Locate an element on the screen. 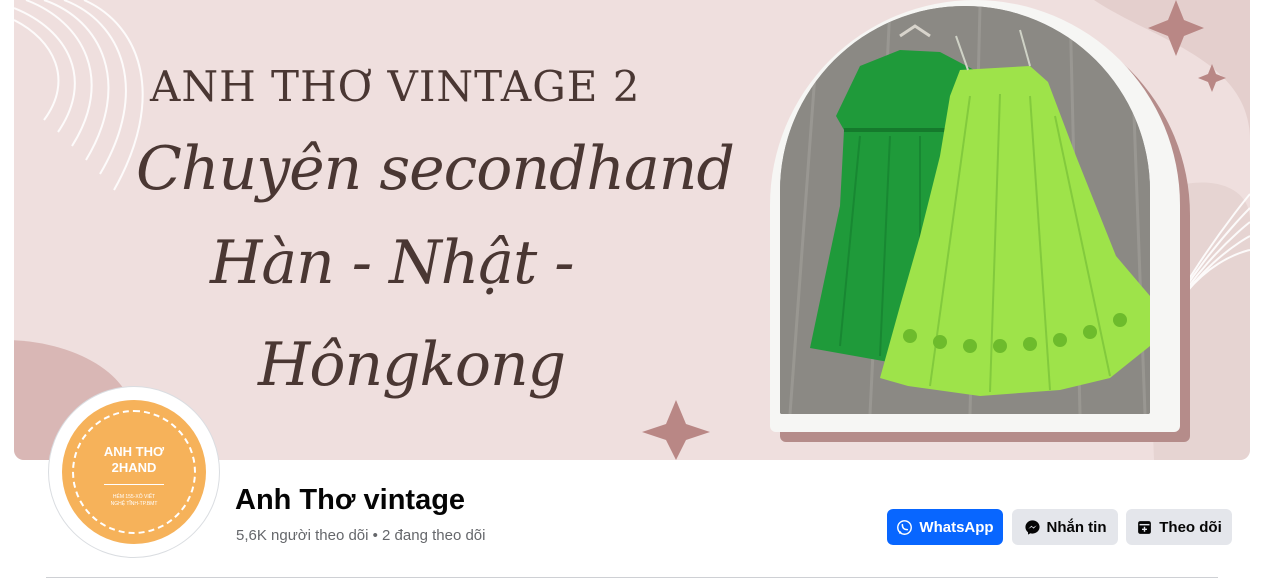 The width and height of the screenshot is (1265, 581). avatar-address: HẺM 155-XÔ VIẾT NGHỆ TĨNH-TP.BMT is located at coordinates (134, 501).